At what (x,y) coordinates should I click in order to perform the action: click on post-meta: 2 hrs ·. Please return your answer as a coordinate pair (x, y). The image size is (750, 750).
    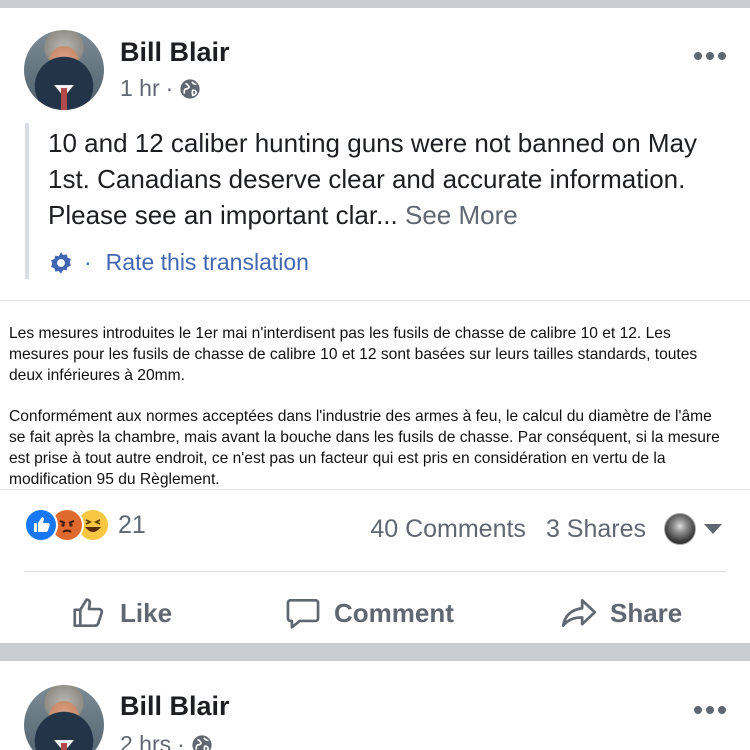
    Looking at the image, I should click on (166, 740).